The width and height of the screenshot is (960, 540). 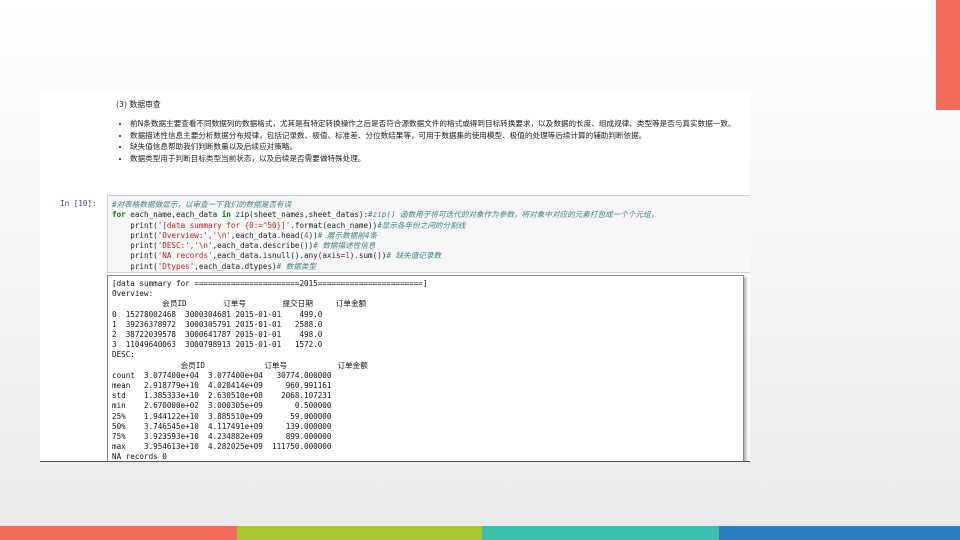 I want to click on code-text: zip(sheet_names,sheet_datas):, so click(x=299, y=215).